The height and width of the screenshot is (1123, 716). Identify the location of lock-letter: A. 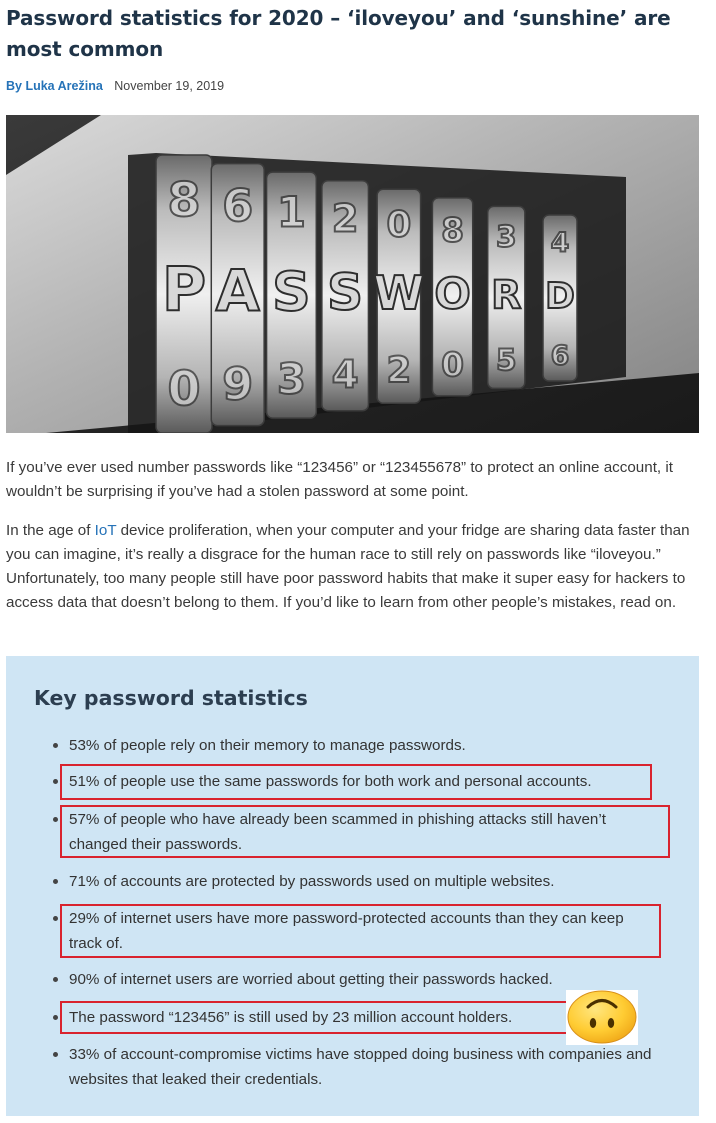
(238, 291).